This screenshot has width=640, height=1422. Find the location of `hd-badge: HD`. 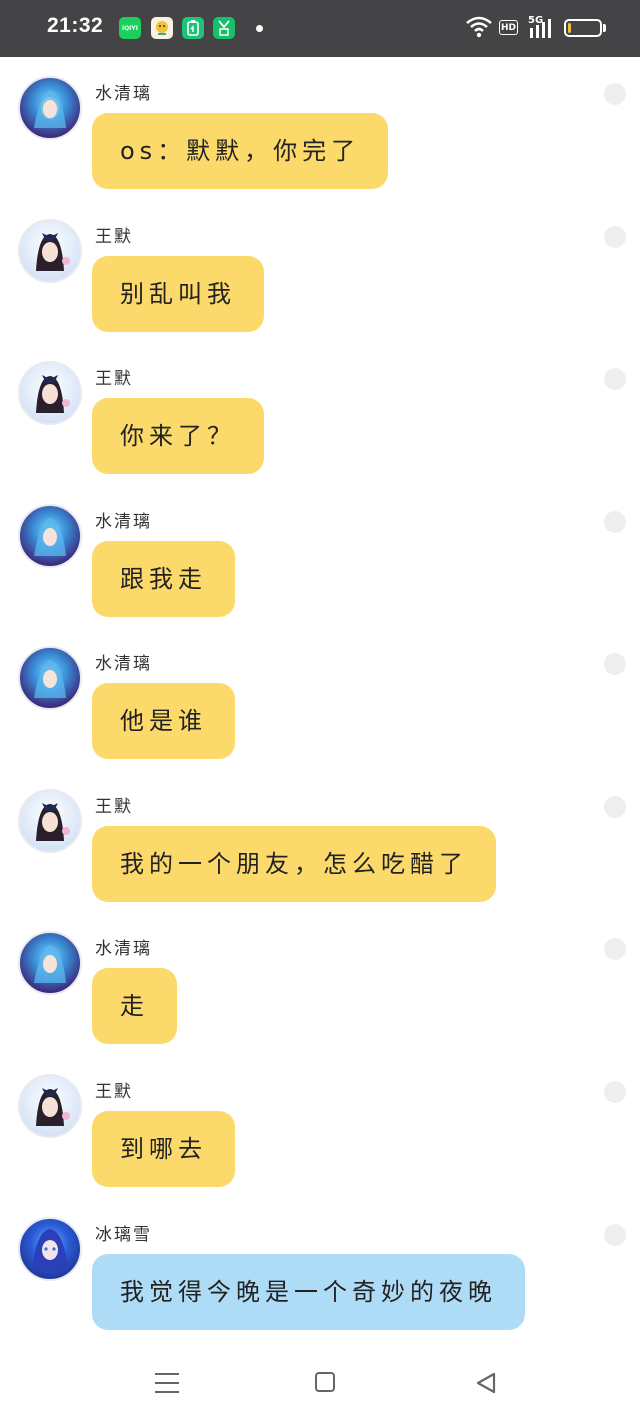

hd-badge: HD is located at coordinates (508, 27).